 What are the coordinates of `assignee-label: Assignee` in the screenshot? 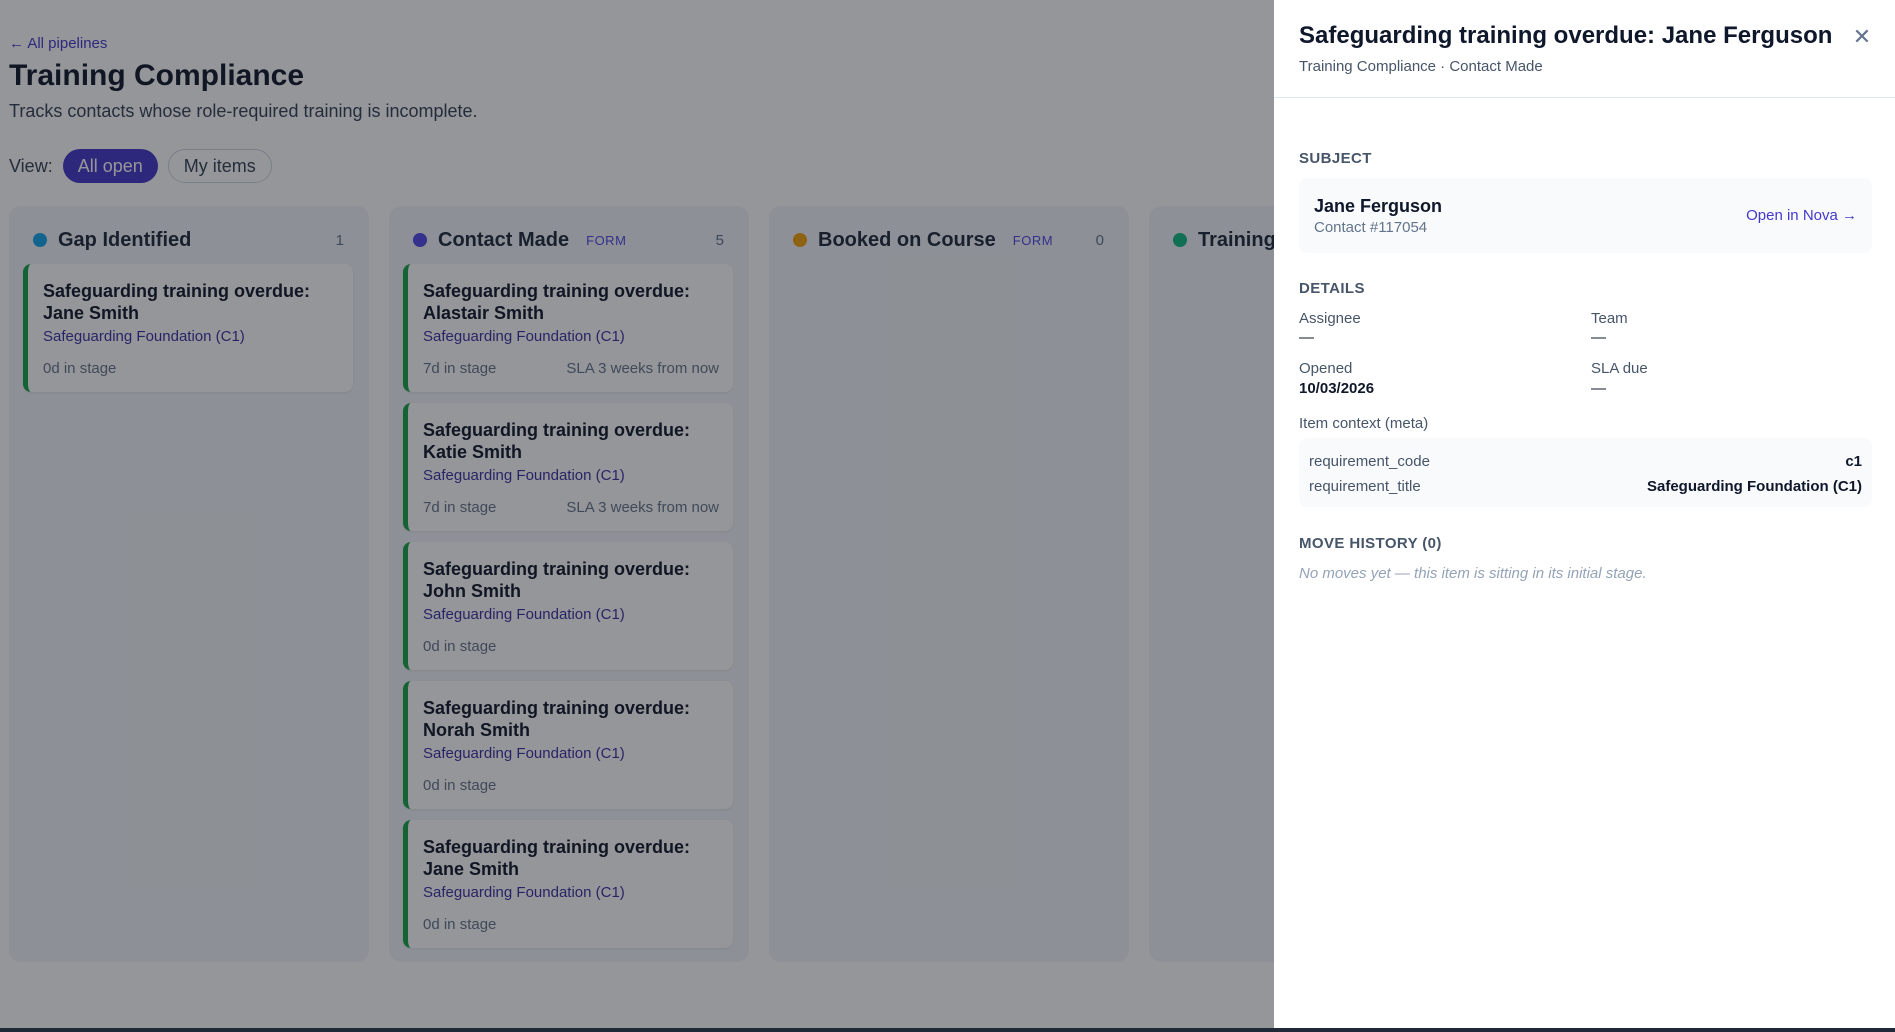 It's located at (1330, 318).